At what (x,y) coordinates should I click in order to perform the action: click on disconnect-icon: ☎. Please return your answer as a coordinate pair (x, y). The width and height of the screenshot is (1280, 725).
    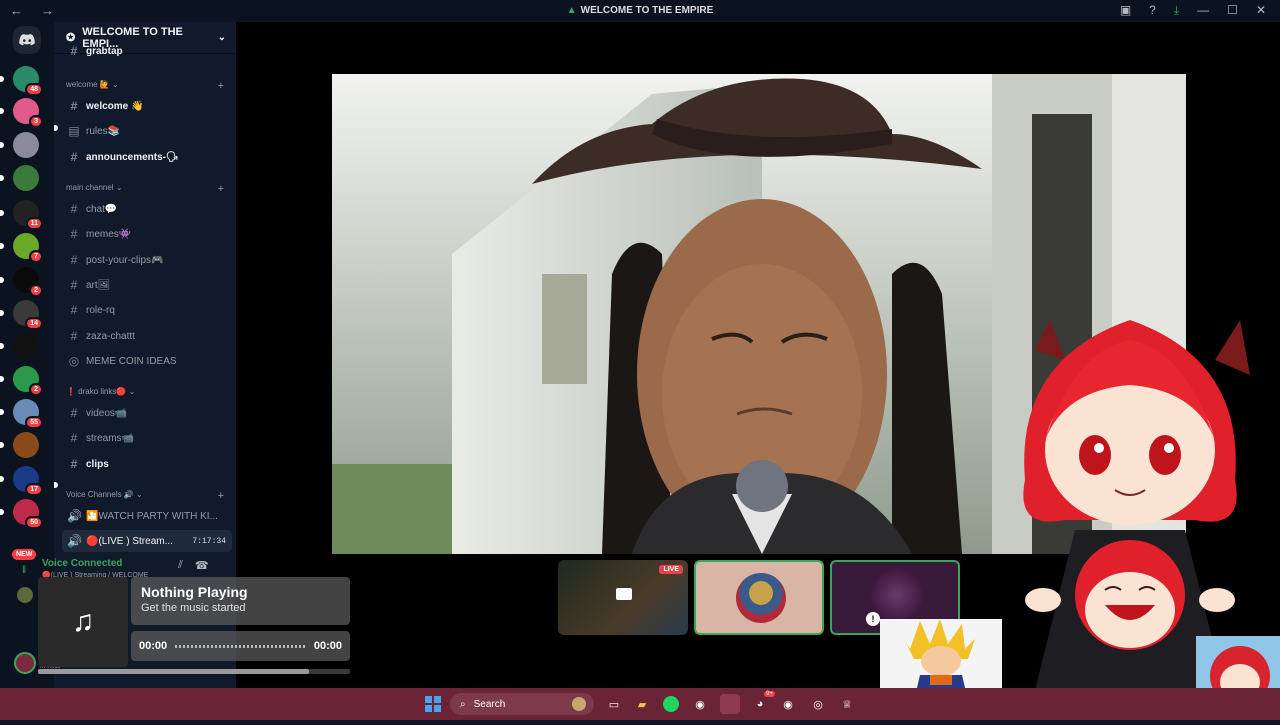
    Looking at the image, I should click on (202, 565).